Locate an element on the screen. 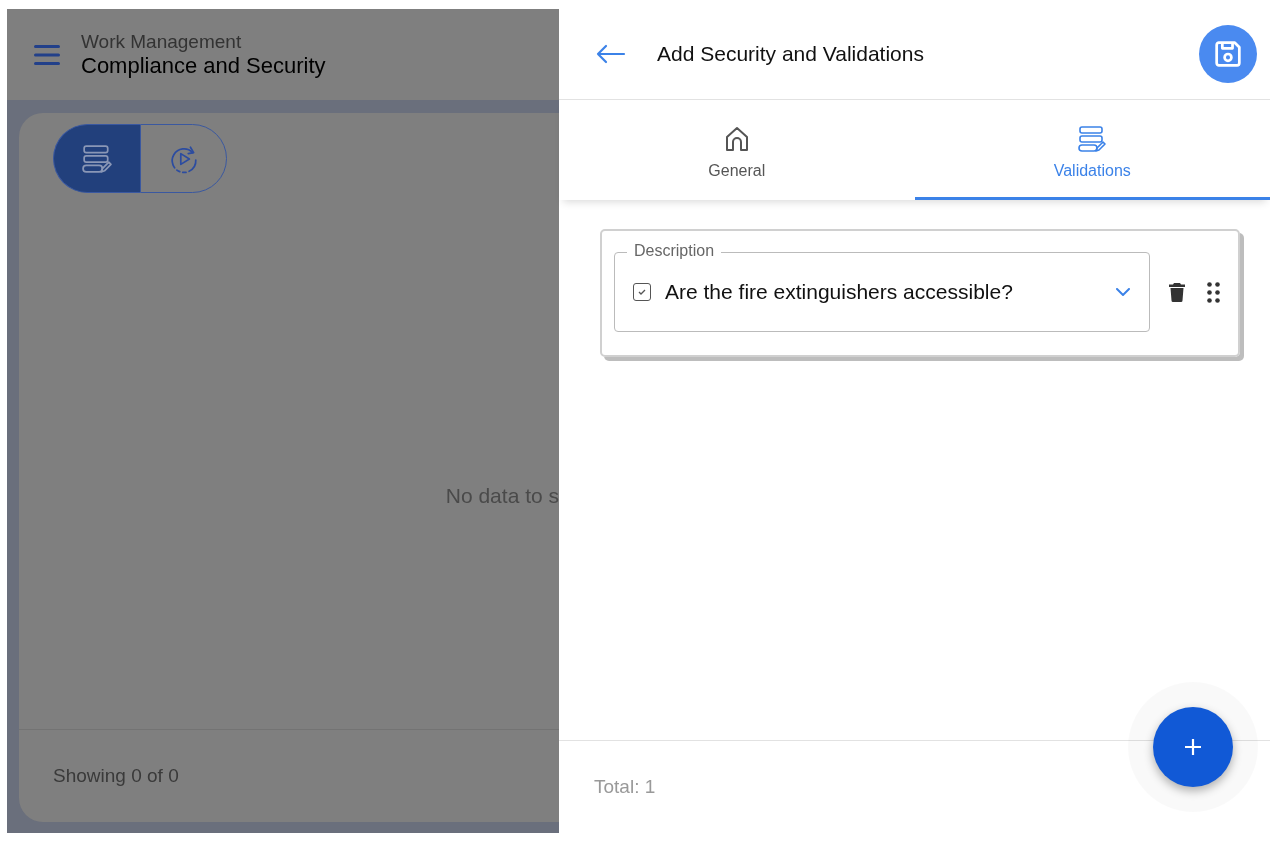 The image size is (1270, 857). drag-handle-icon is located at coordinates (1213, 292).